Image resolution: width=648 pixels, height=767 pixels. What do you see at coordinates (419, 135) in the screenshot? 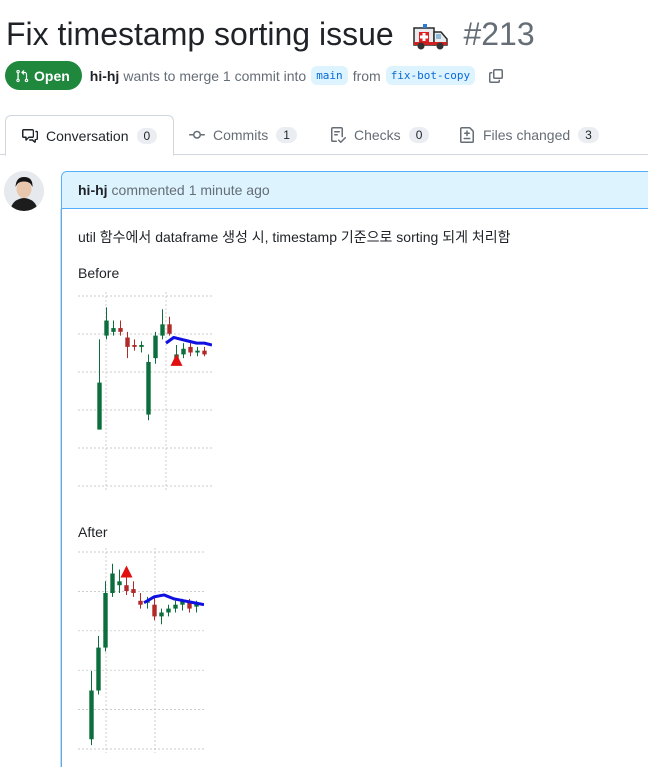
I see `tab-checks-count: 0` at bounding box center [419, 135].